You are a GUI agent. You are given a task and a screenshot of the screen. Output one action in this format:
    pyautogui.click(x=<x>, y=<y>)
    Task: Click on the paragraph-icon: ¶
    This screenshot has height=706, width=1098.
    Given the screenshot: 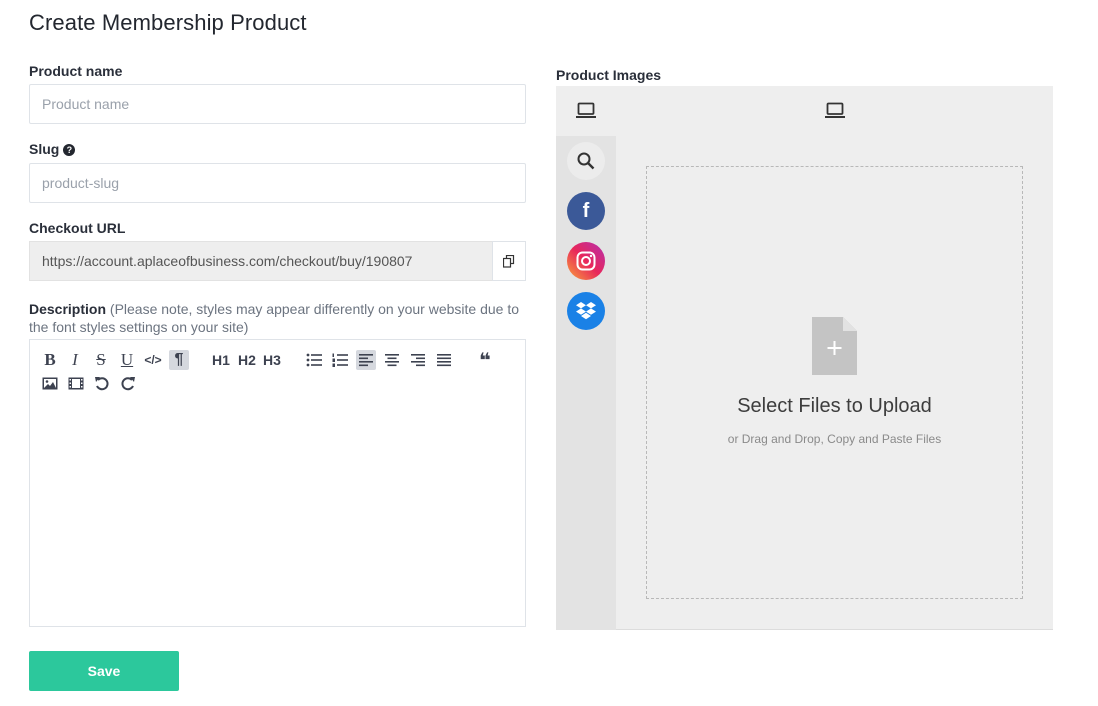 What is the action you would take?
    pyautogui.click(x=179, y=359)
    